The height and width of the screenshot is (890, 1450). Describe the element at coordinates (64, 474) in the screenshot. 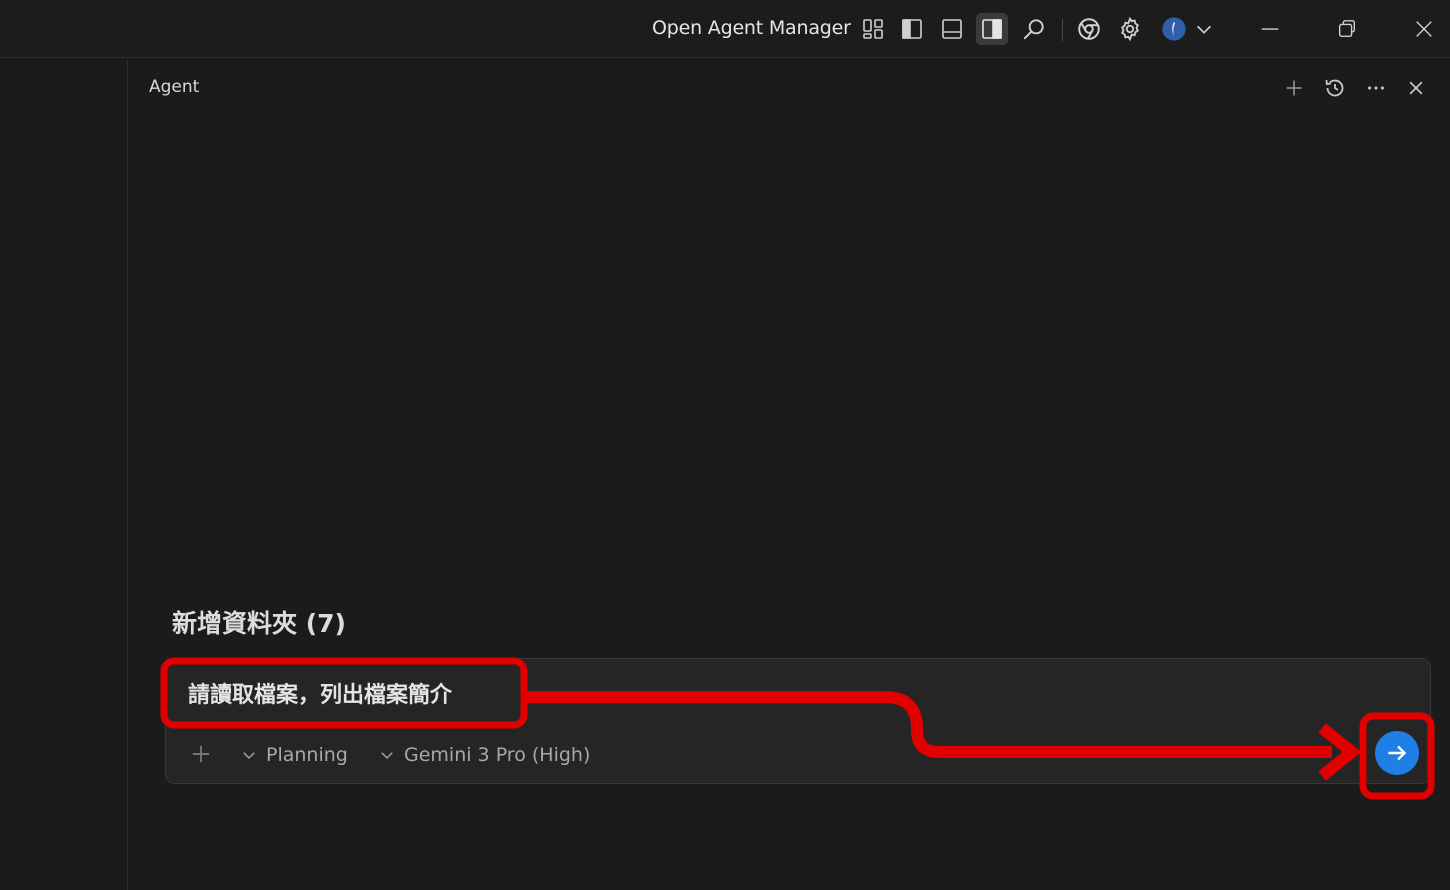

I see `left-sidebar` at that location.